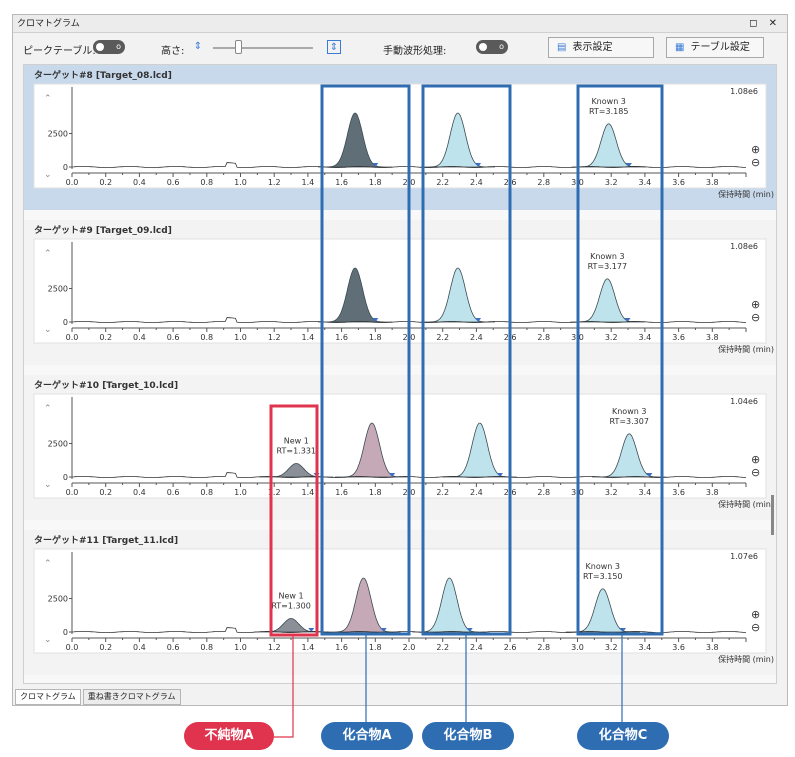  I want to click on chart-title: ターゲット#11 [Target_11.lcd], so click(106, 540).